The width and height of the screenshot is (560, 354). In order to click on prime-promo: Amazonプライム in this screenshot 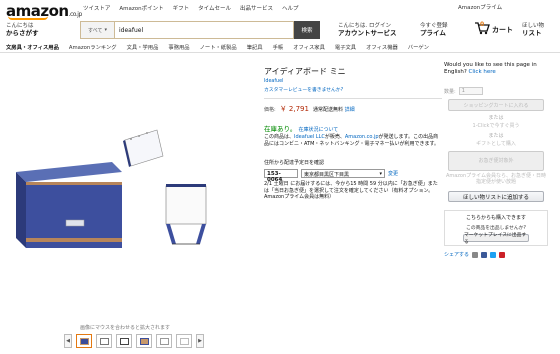, I will do `click(480, 7)`.